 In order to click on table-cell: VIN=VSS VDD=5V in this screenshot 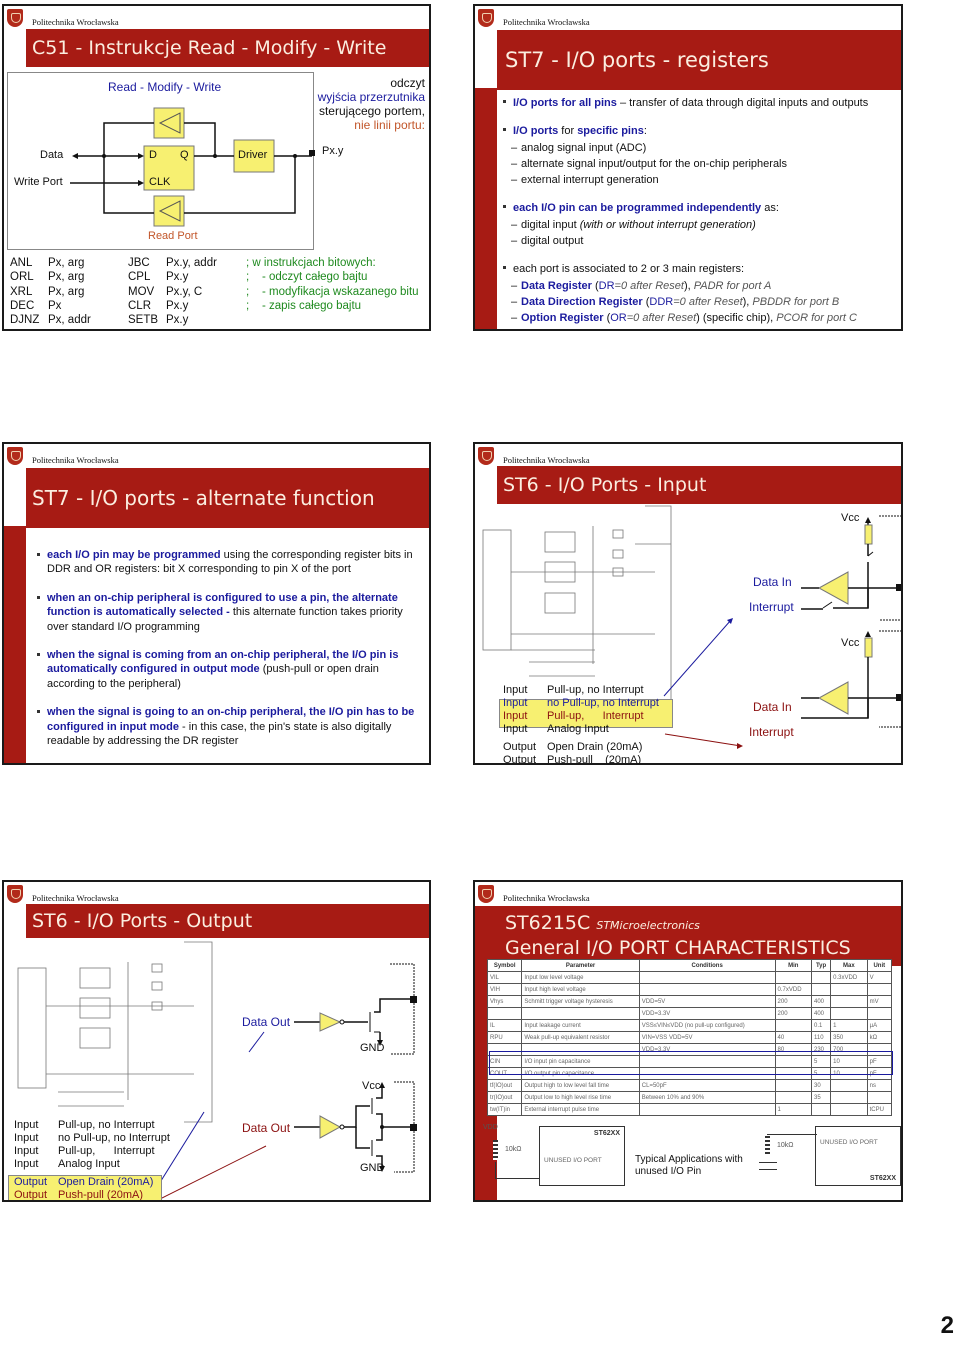, I will do `click(707, 1037)`.